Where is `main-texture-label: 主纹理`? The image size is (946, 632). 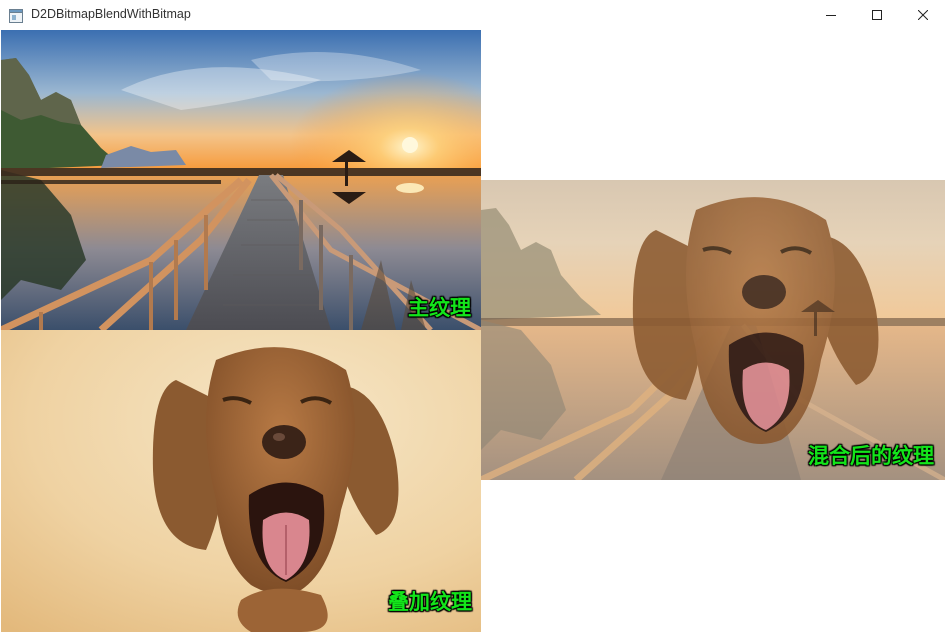 main-texture-label: 主纹理 is located at coordinates (439, 308).